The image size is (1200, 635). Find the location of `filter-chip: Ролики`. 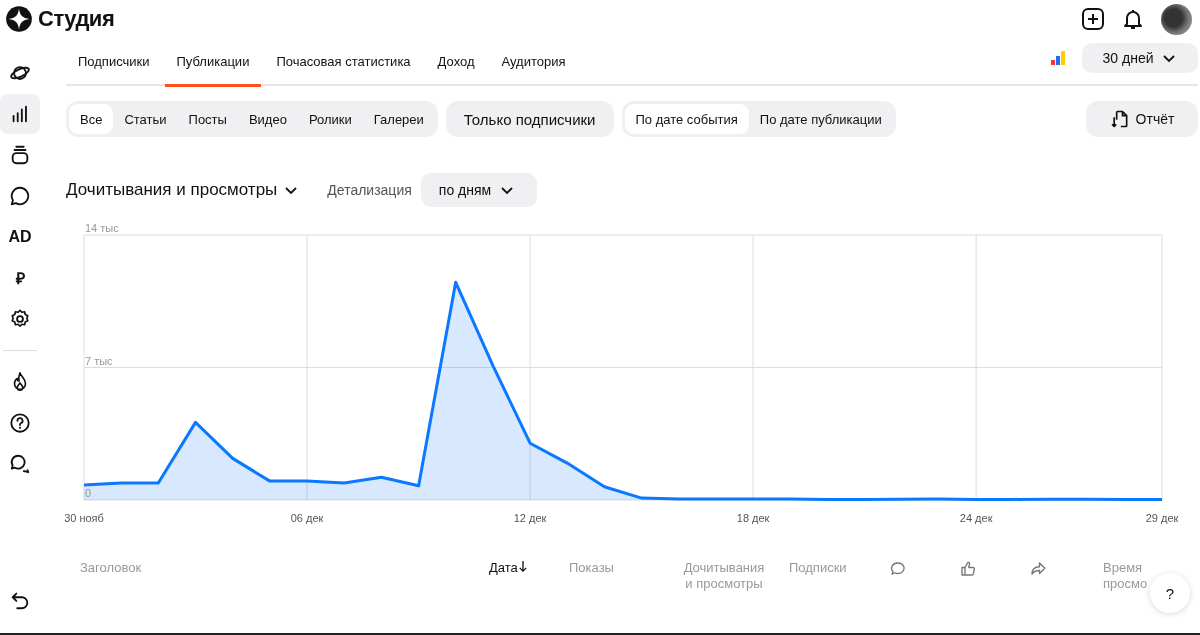

filter-chip: Ролики is located at coordinates (330, 119).